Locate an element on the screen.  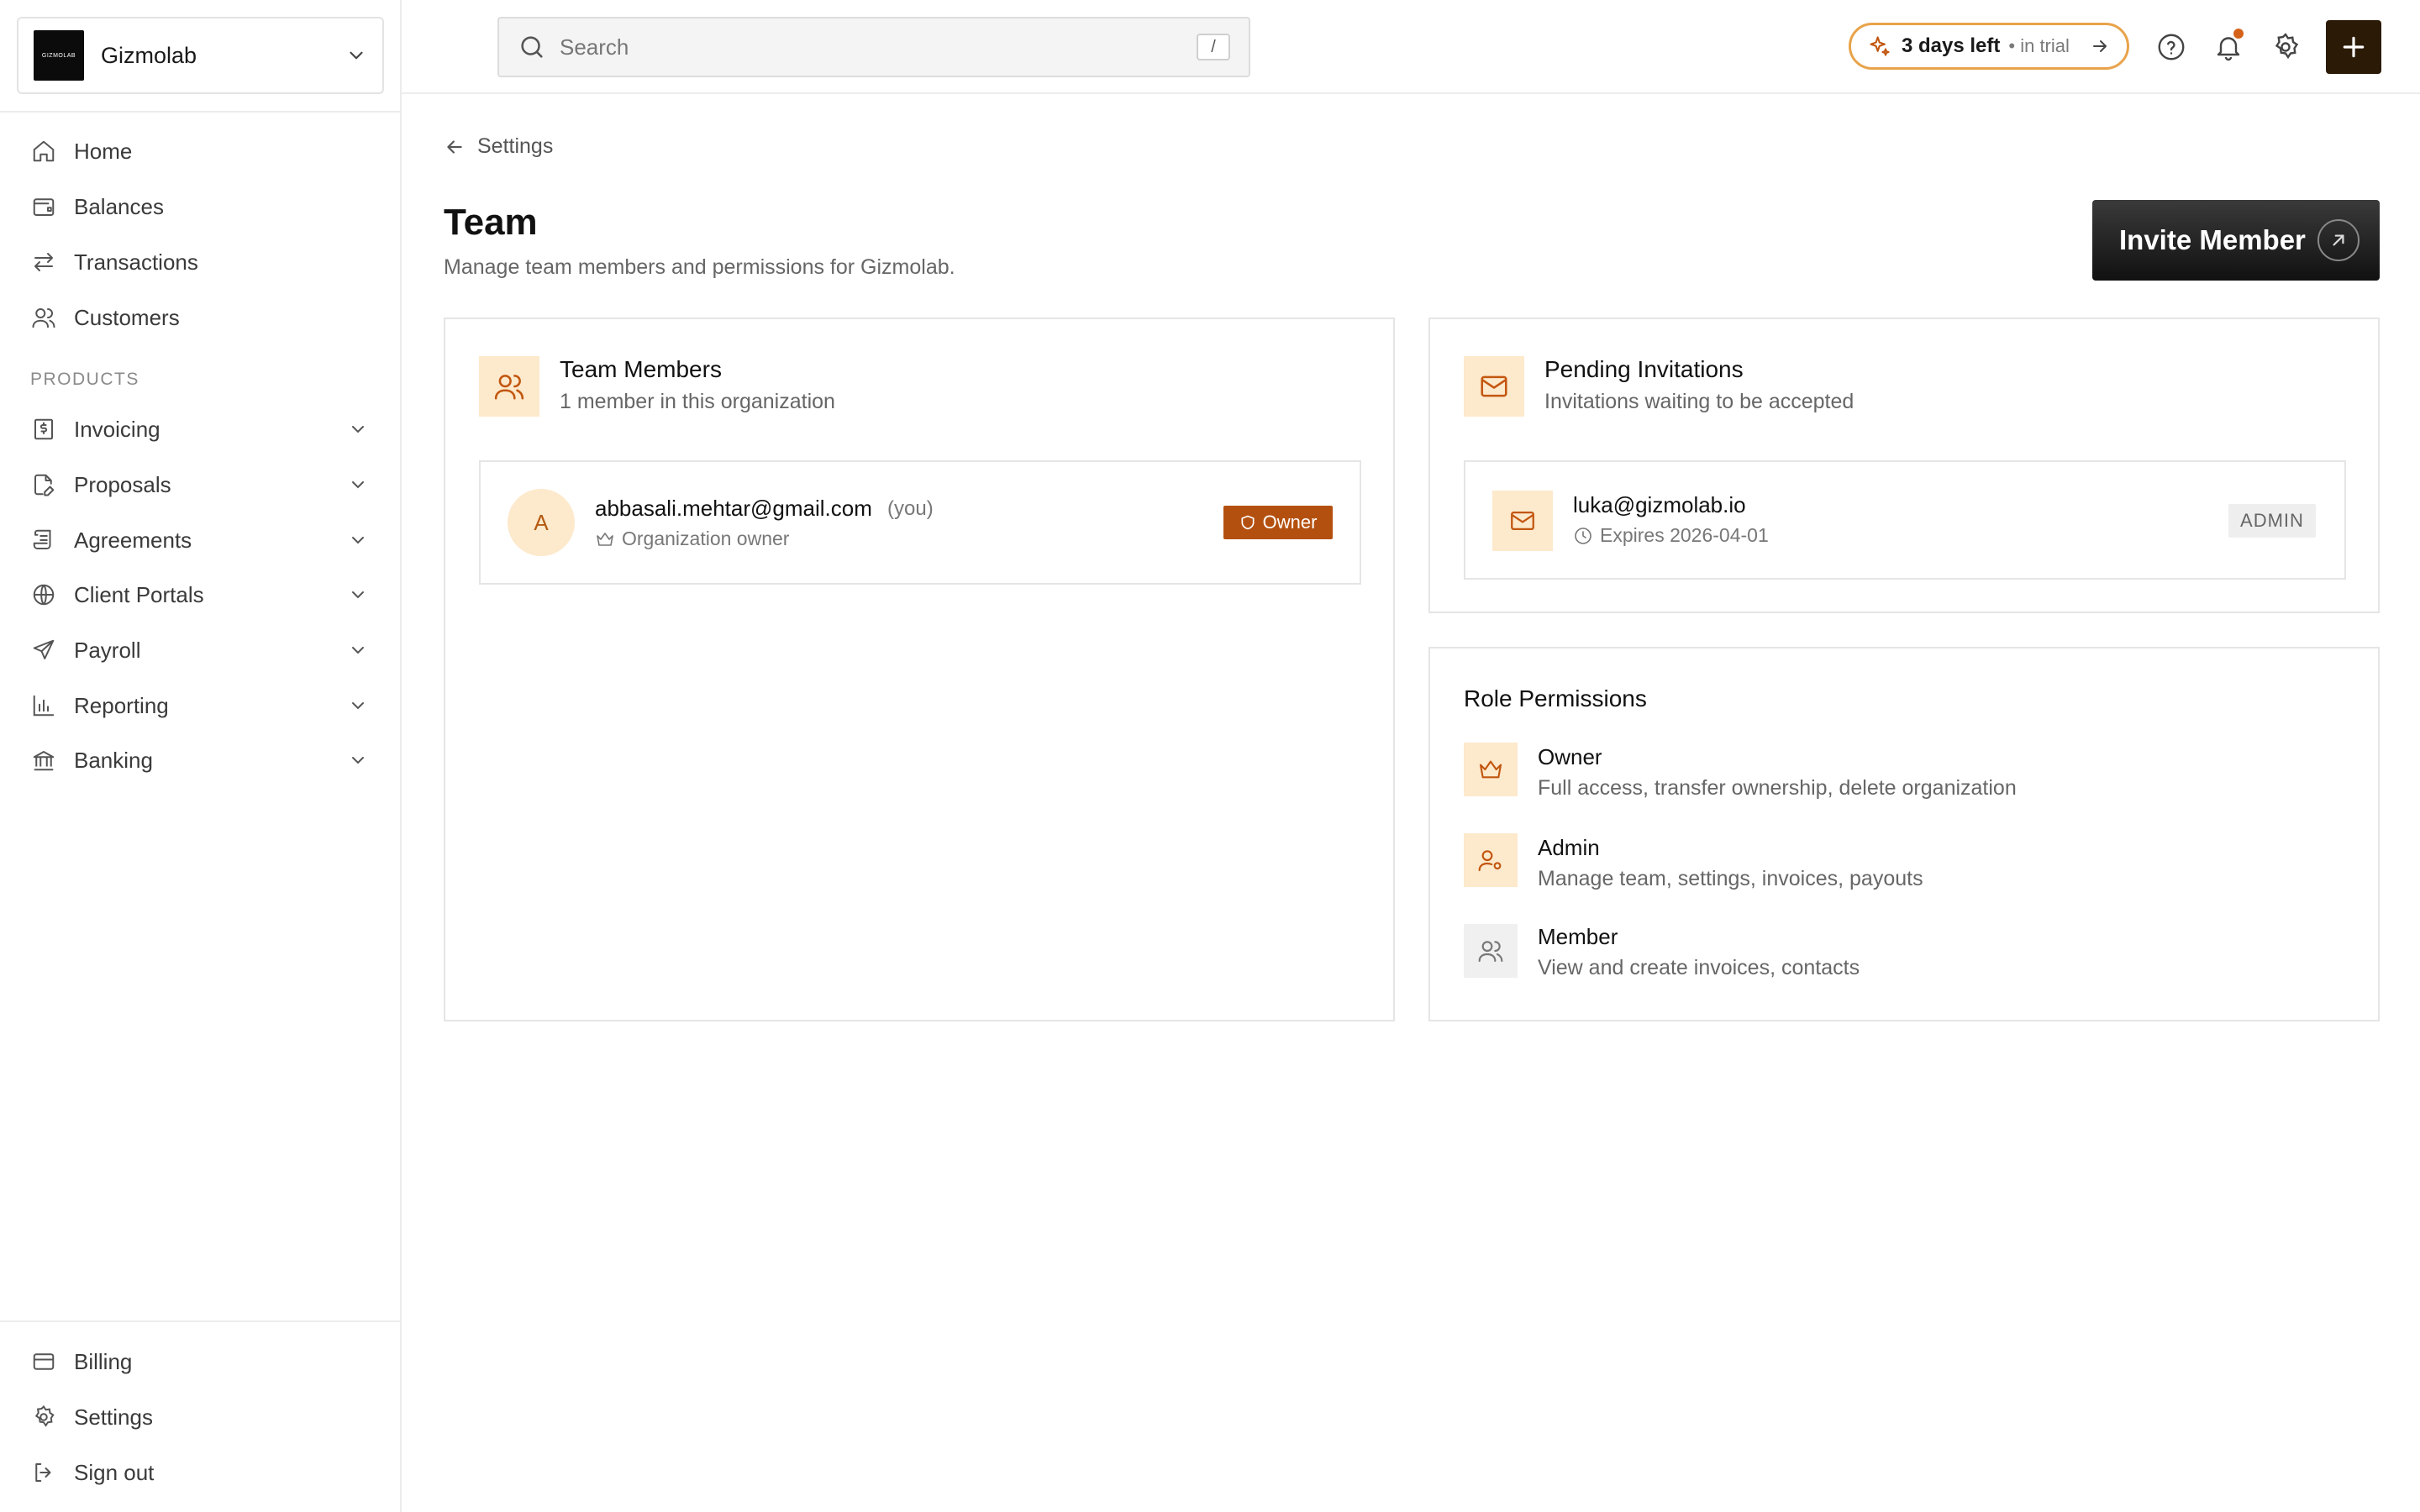
sidebar-section-label: PRODUCTS is located at coordinates (84, 379).